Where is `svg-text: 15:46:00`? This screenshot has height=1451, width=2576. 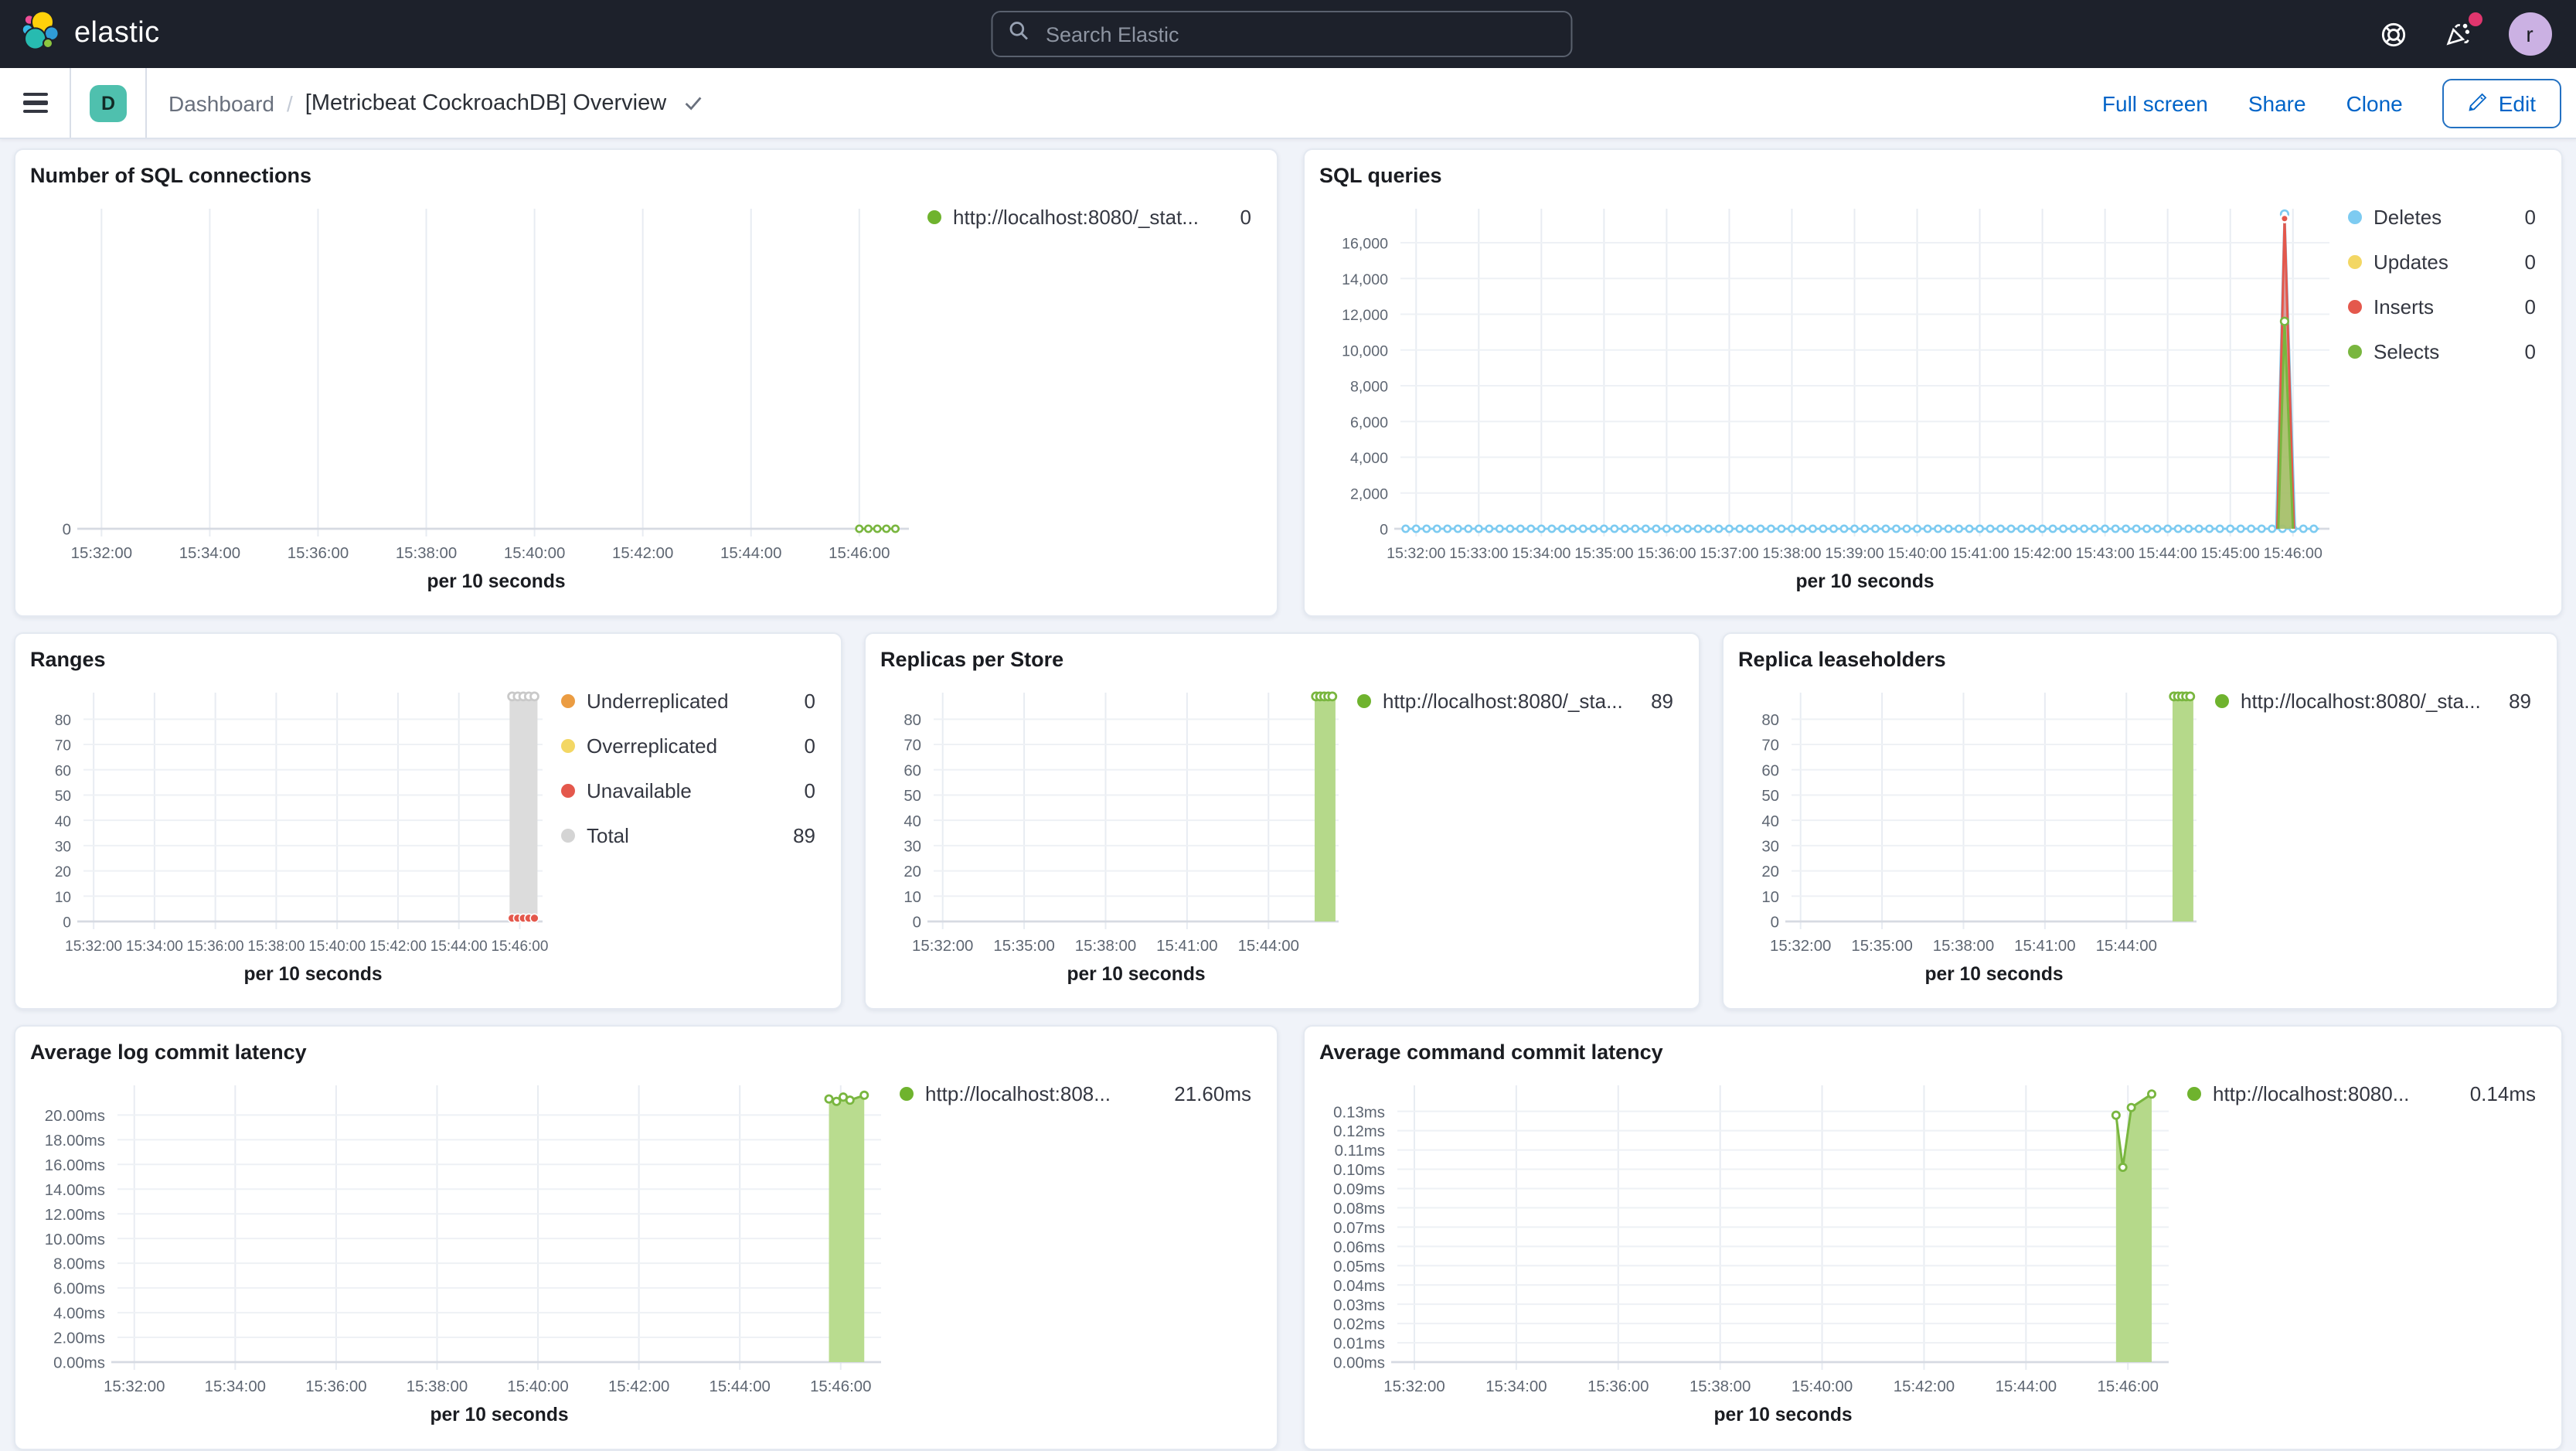
svg-text: 15:46:00 is located at coordinates (2292, 553).